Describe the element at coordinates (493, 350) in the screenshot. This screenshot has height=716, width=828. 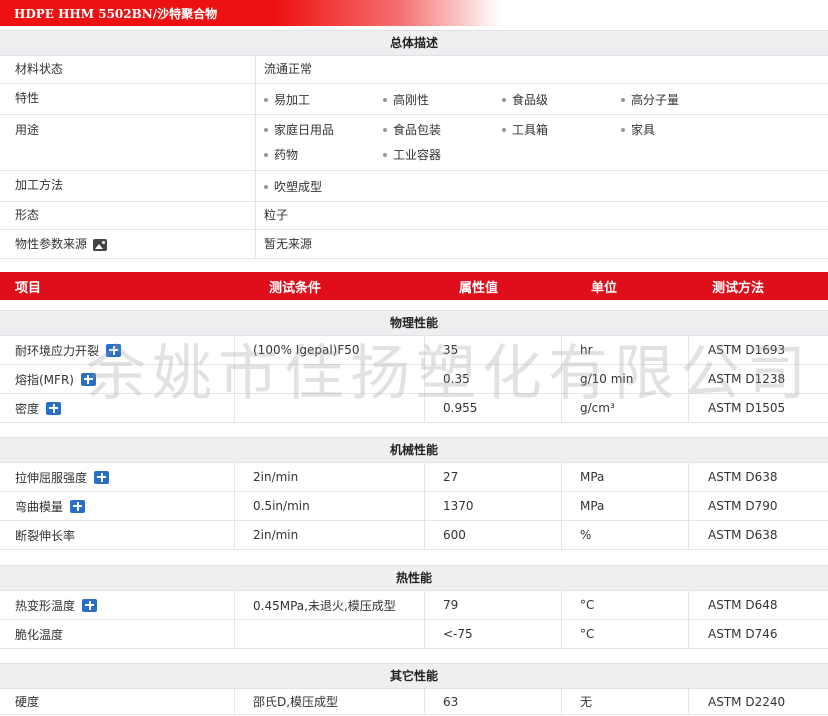
I see `property-value: 35` at that location.